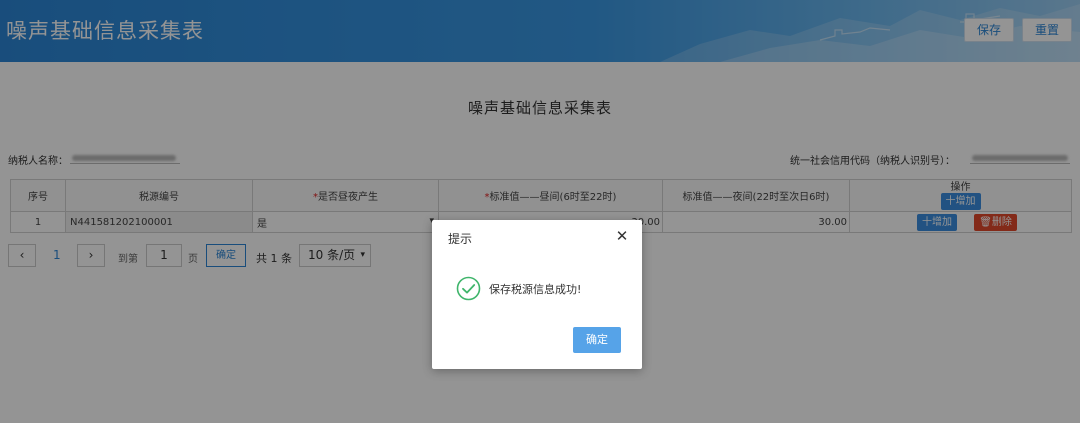 The image size is (1080, 423). I want to click on success-dialog: 提示 ✕ 保存税源信息成功! 确定, so click(537, 294).